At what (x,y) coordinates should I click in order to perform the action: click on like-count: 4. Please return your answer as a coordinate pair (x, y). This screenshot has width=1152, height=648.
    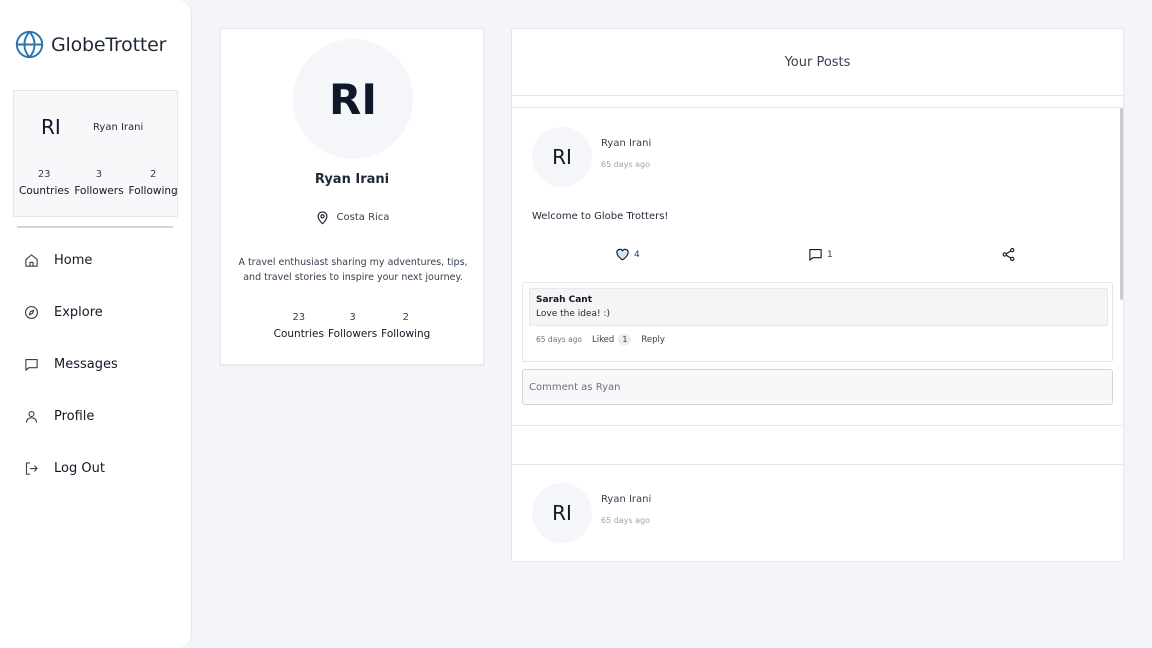
    Looking at the image, I should click on (637, 254).